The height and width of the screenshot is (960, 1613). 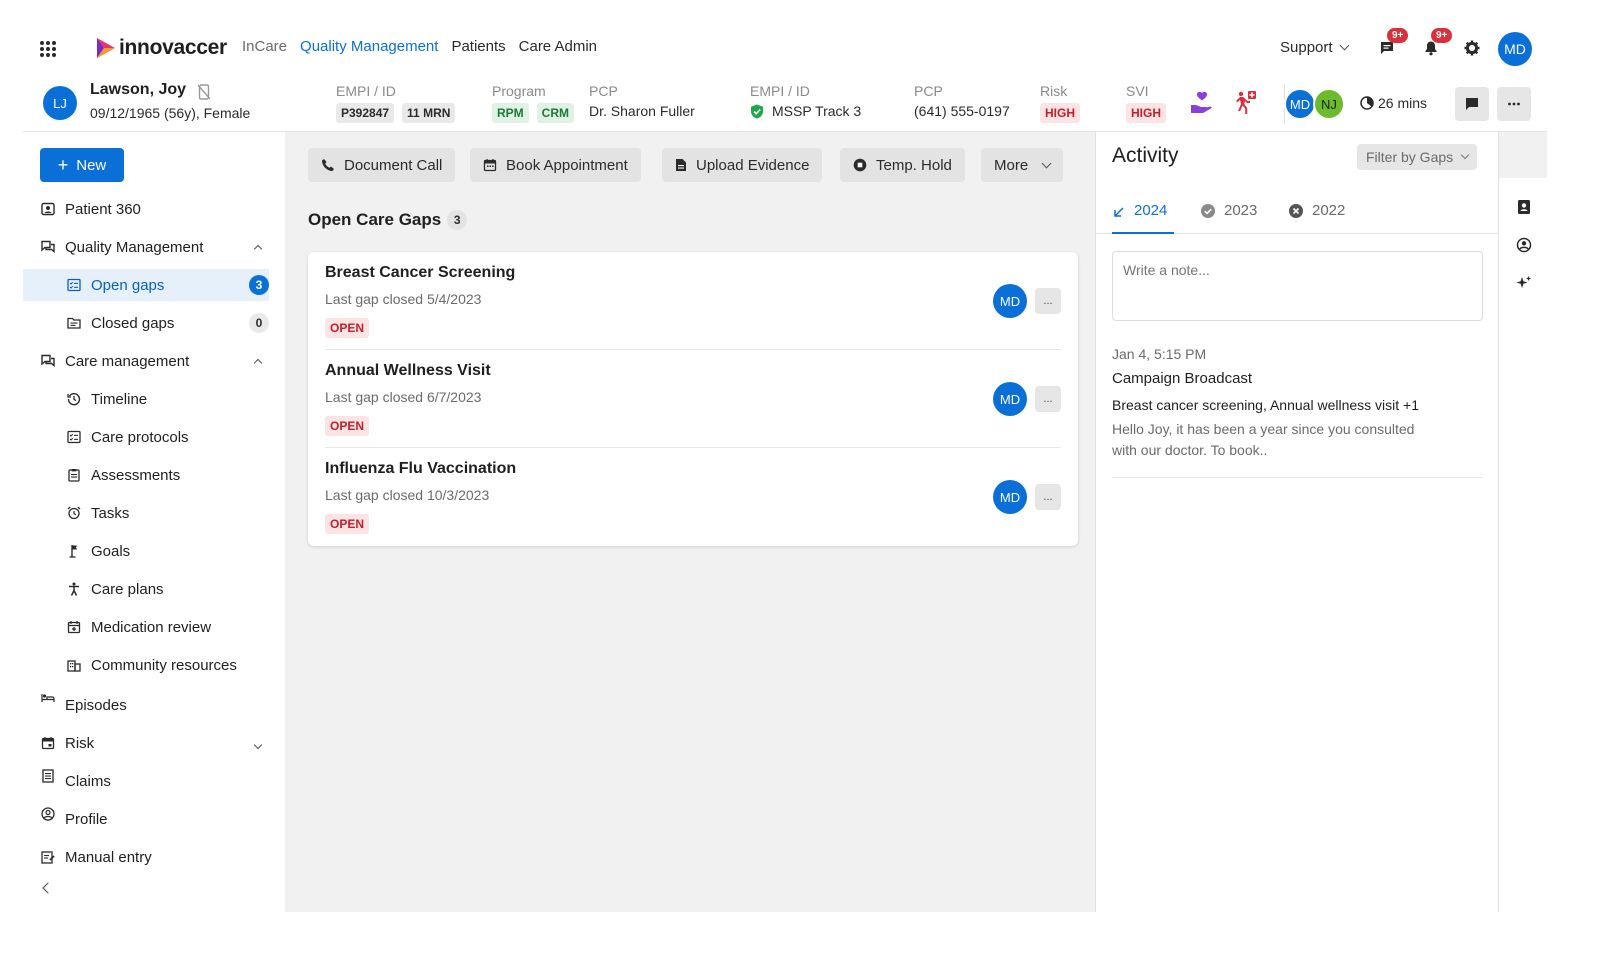 I want to click on sidebar-item-medication-review: Medication review, so click(x=146, y=627).